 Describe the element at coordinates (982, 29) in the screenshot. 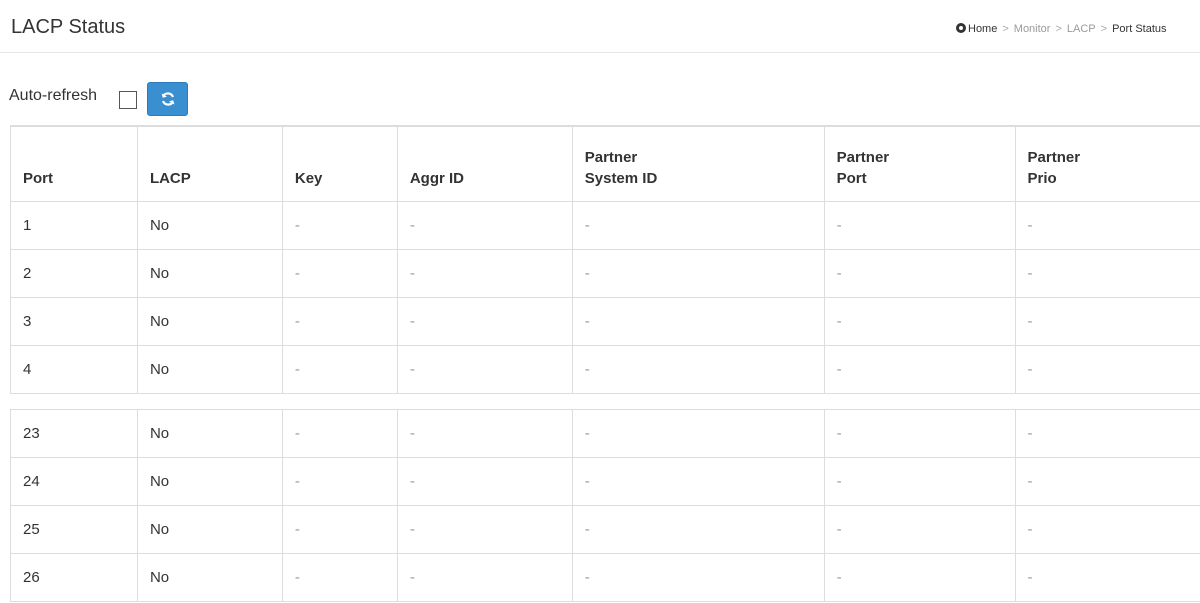

I see `breadcrumb-home: Home` at that location.